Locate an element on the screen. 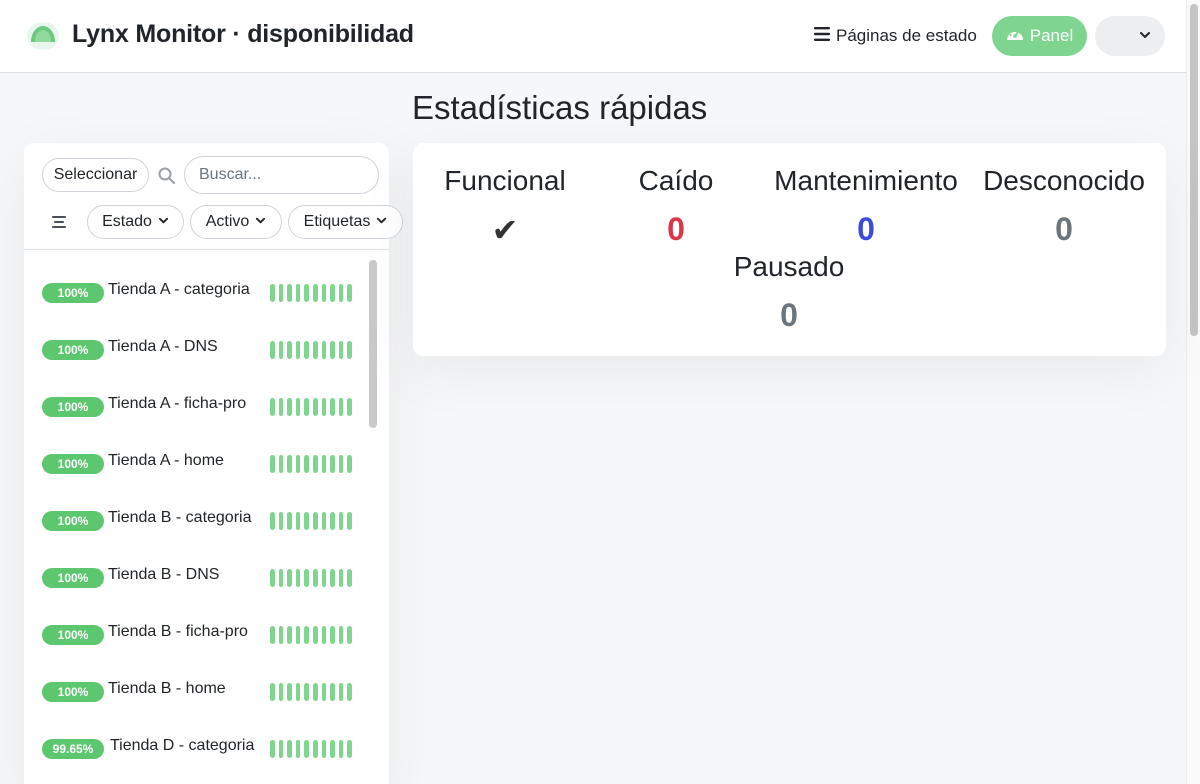 The height and width of the screenshot is (784, 1200). monitor-row: 100% Tienda A - ficha-pro is located at coordinates (196, 400).